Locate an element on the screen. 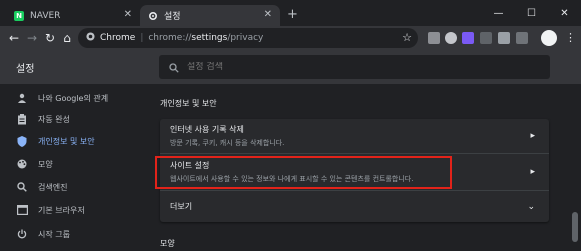 The height and width of the screenshot is (251, 581). gear-icon is located at coordinates (153, 16).